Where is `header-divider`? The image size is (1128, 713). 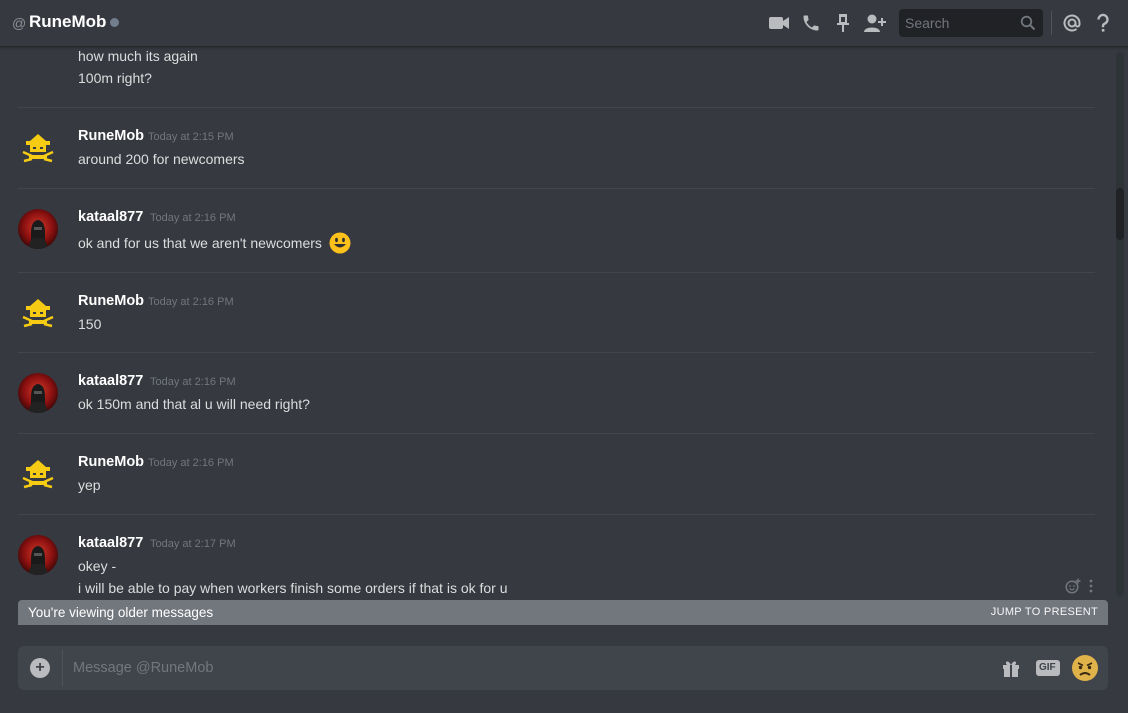
header-divider is located at coordinates (1051, 23).